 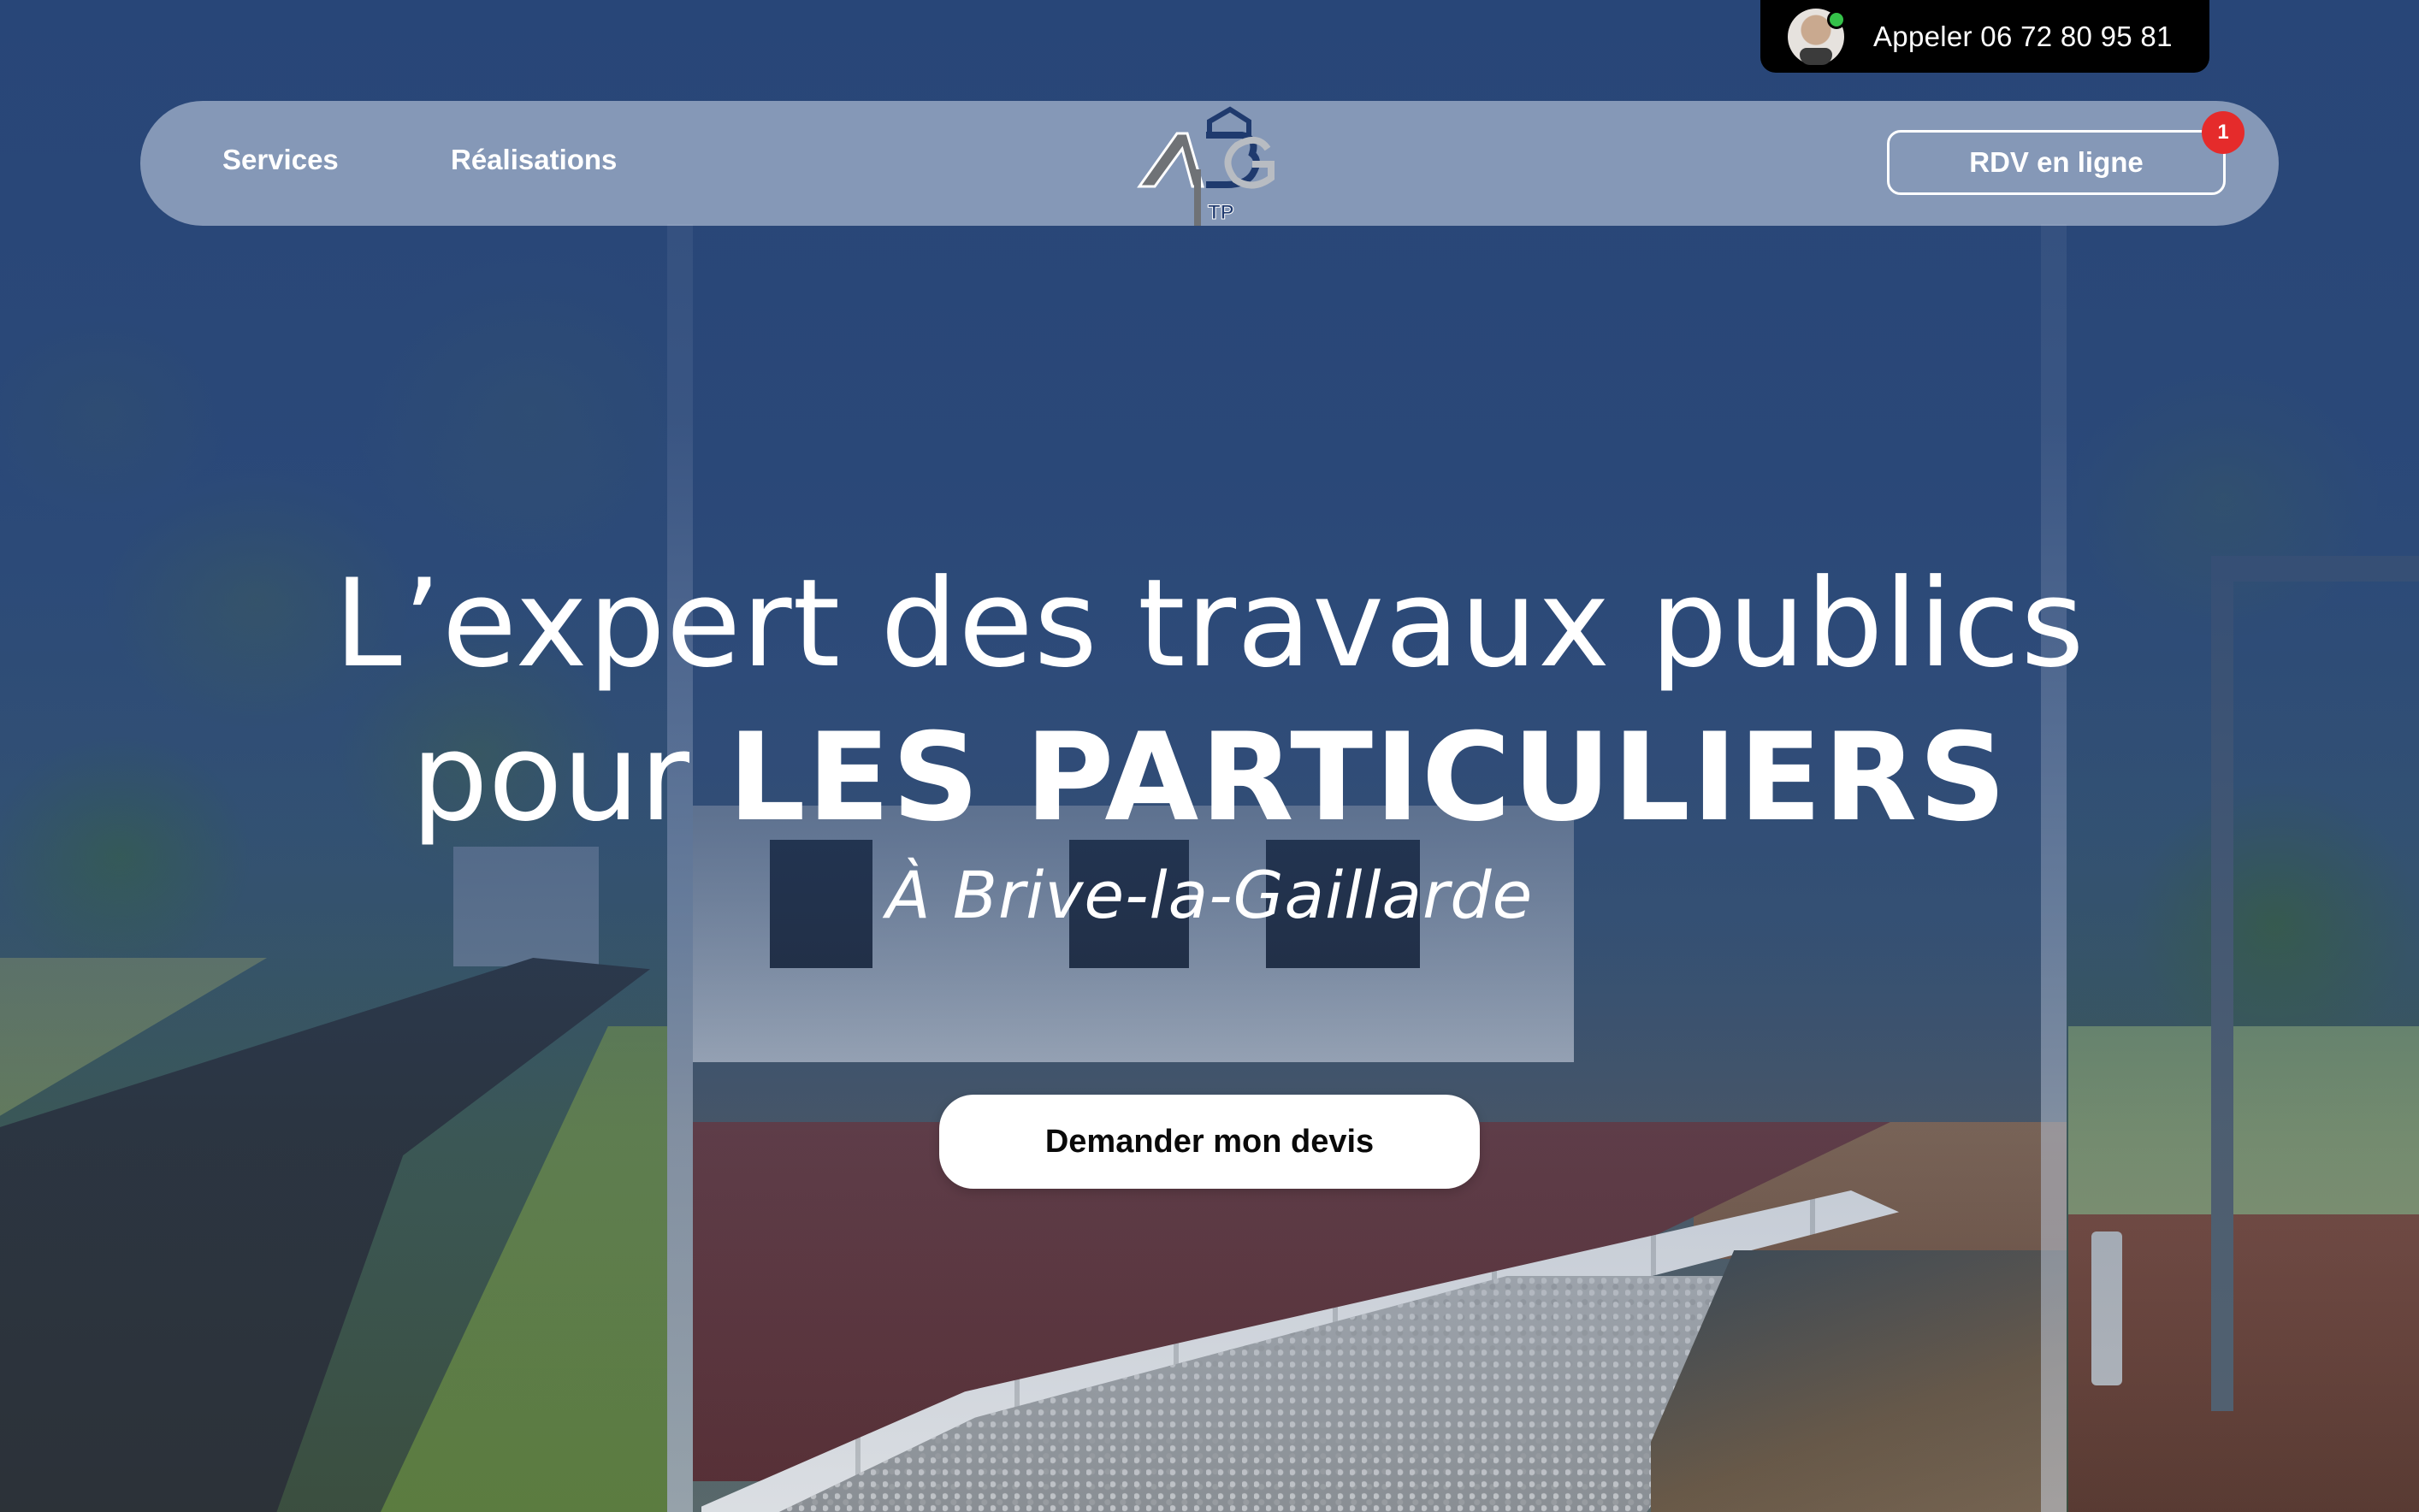 I want to click on avatar, so click(x=1817, y=36).